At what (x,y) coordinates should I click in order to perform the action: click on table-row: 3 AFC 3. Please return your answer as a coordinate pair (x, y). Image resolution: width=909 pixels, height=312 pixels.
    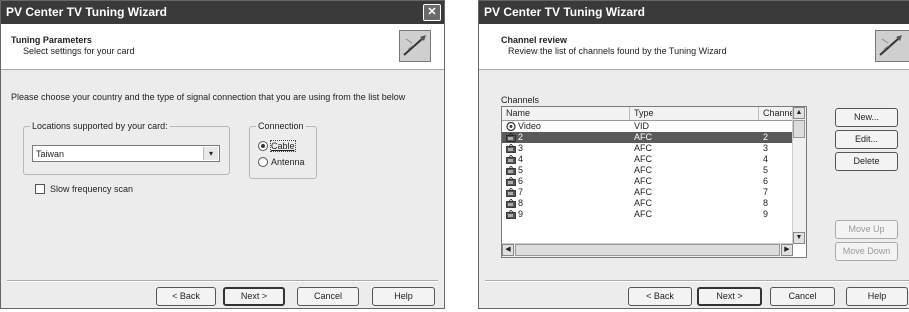
    Looking at the image, I should click on (647, 148).